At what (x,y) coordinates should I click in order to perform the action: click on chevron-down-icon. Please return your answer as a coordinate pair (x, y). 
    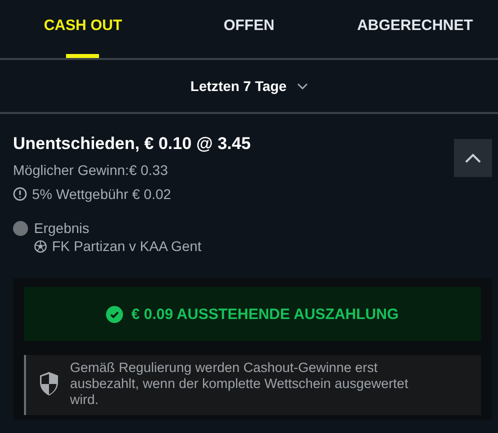
    Looking at the image, I should click on (302, 86).